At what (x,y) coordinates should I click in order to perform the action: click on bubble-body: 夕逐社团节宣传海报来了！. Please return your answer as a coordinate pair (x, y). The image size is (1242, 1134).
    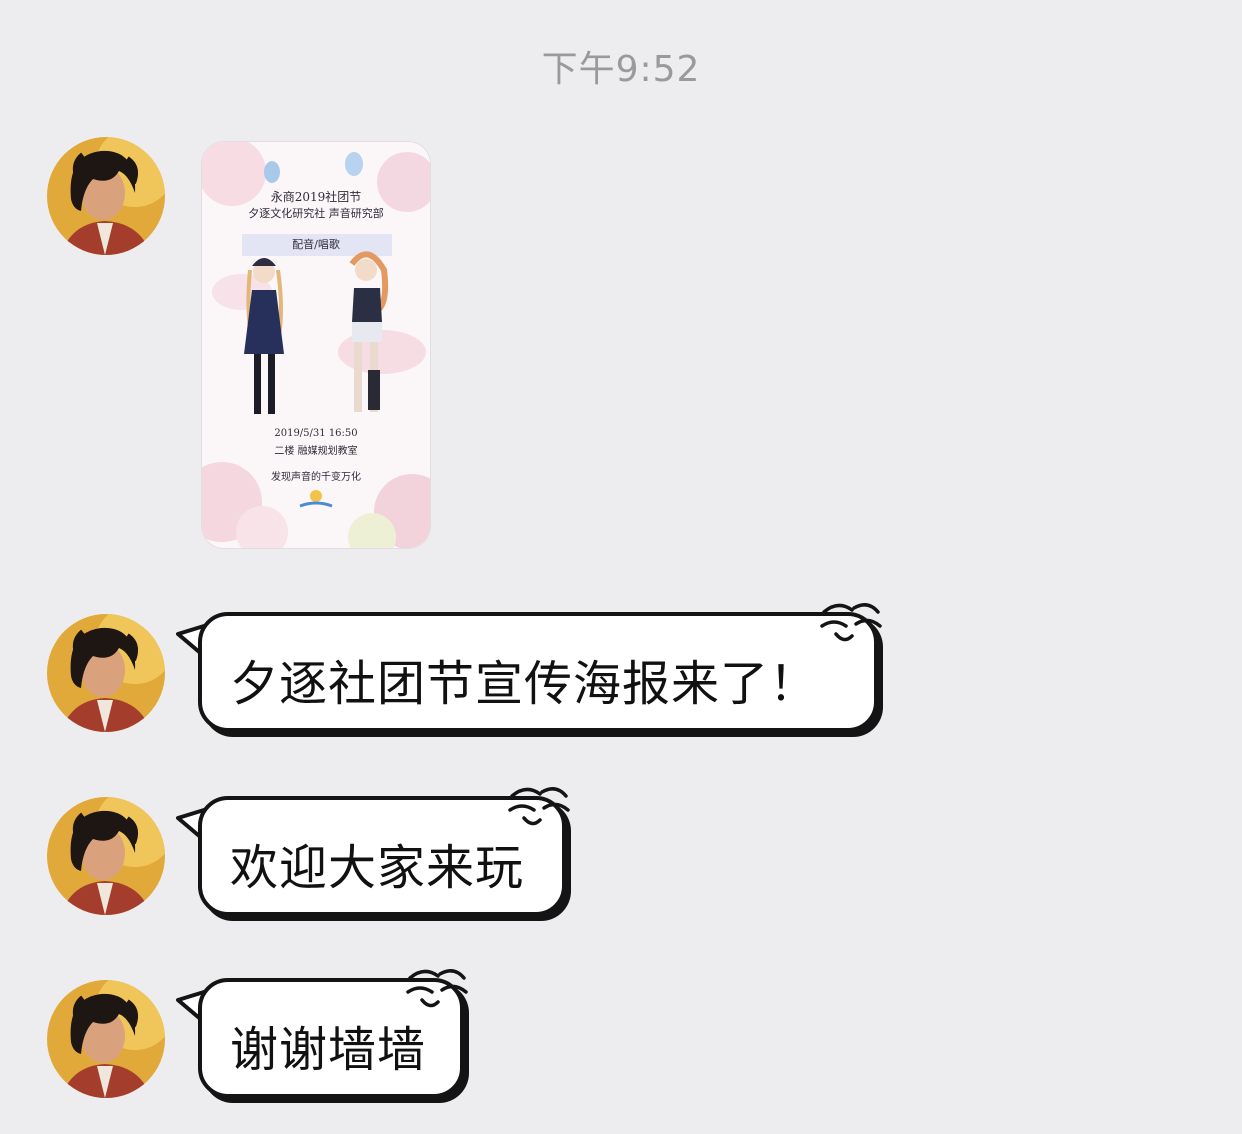
    Looking at the image, I should click on (538, 672).